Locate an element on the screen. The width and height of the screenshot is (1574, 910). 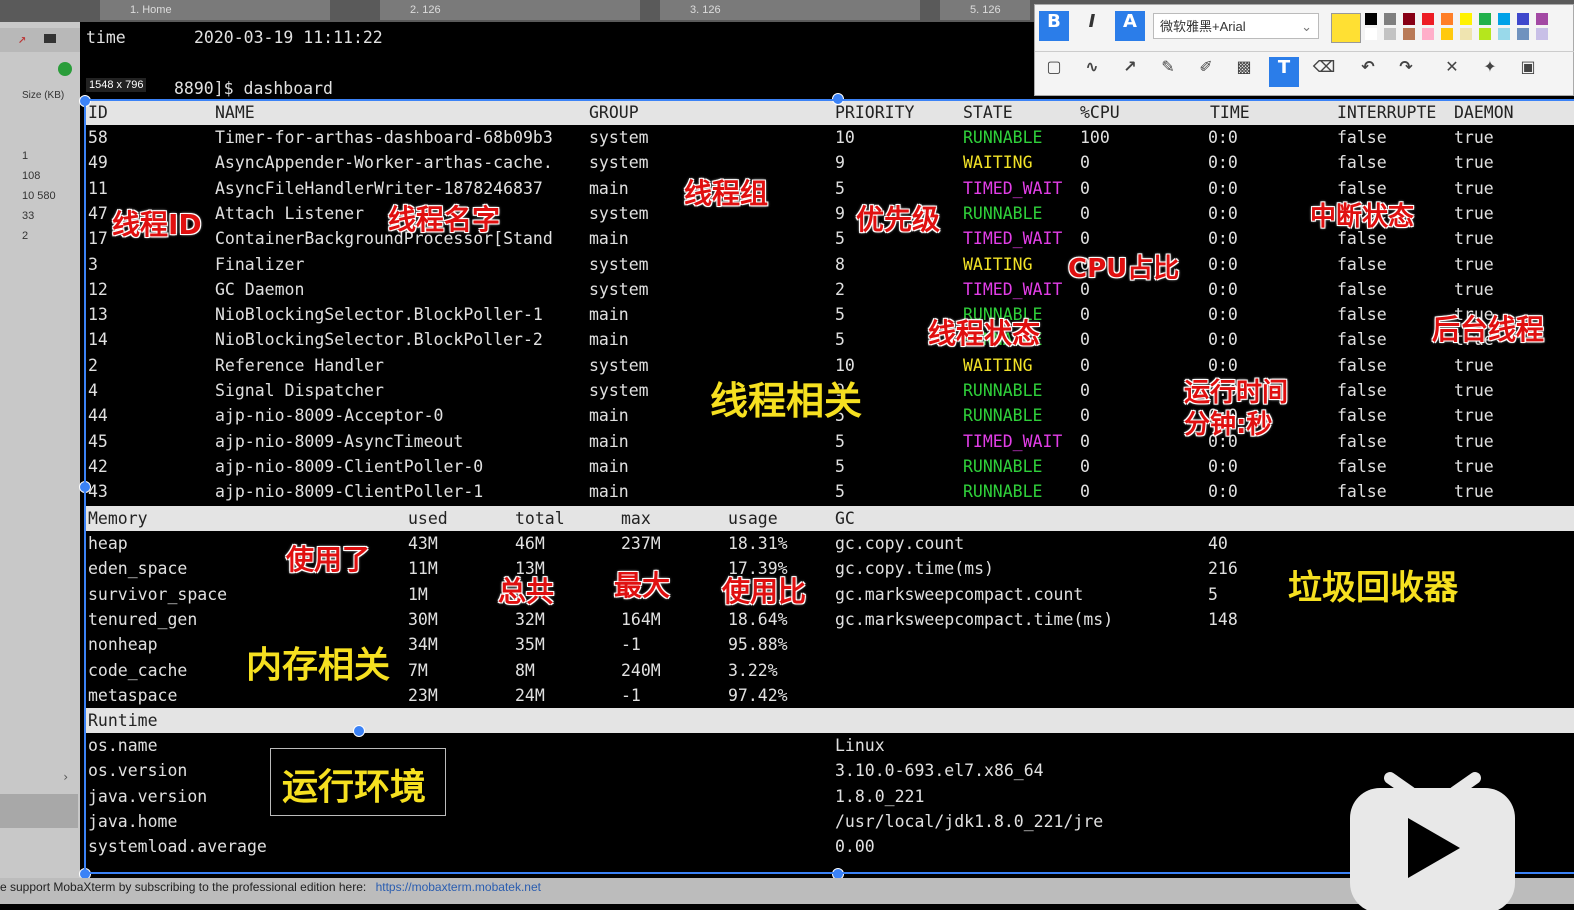
selection-handle is located at coordinates (359, 731).